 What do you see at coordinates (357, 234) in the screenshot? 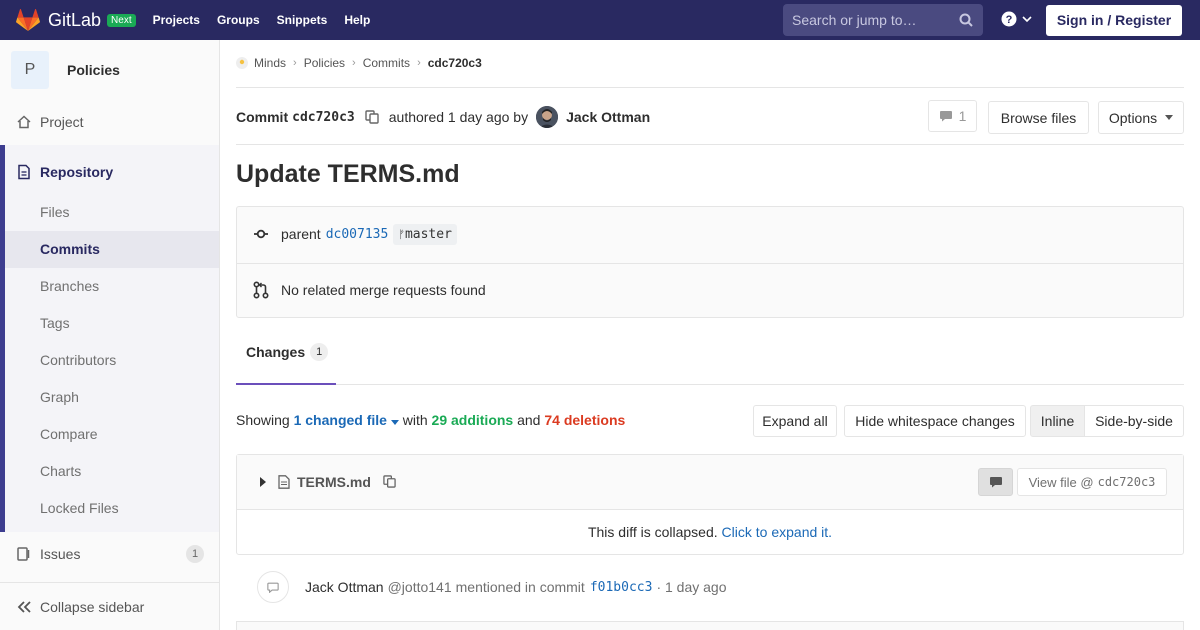
I see `parent-sha-link: dc007135` at bounding box center [357, 234].